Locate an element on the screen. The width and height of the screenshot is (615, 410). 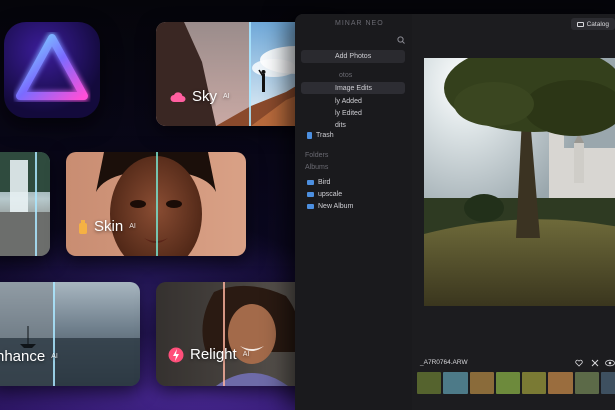
luminar-triangle-icon is located at coordinates (52, 67).